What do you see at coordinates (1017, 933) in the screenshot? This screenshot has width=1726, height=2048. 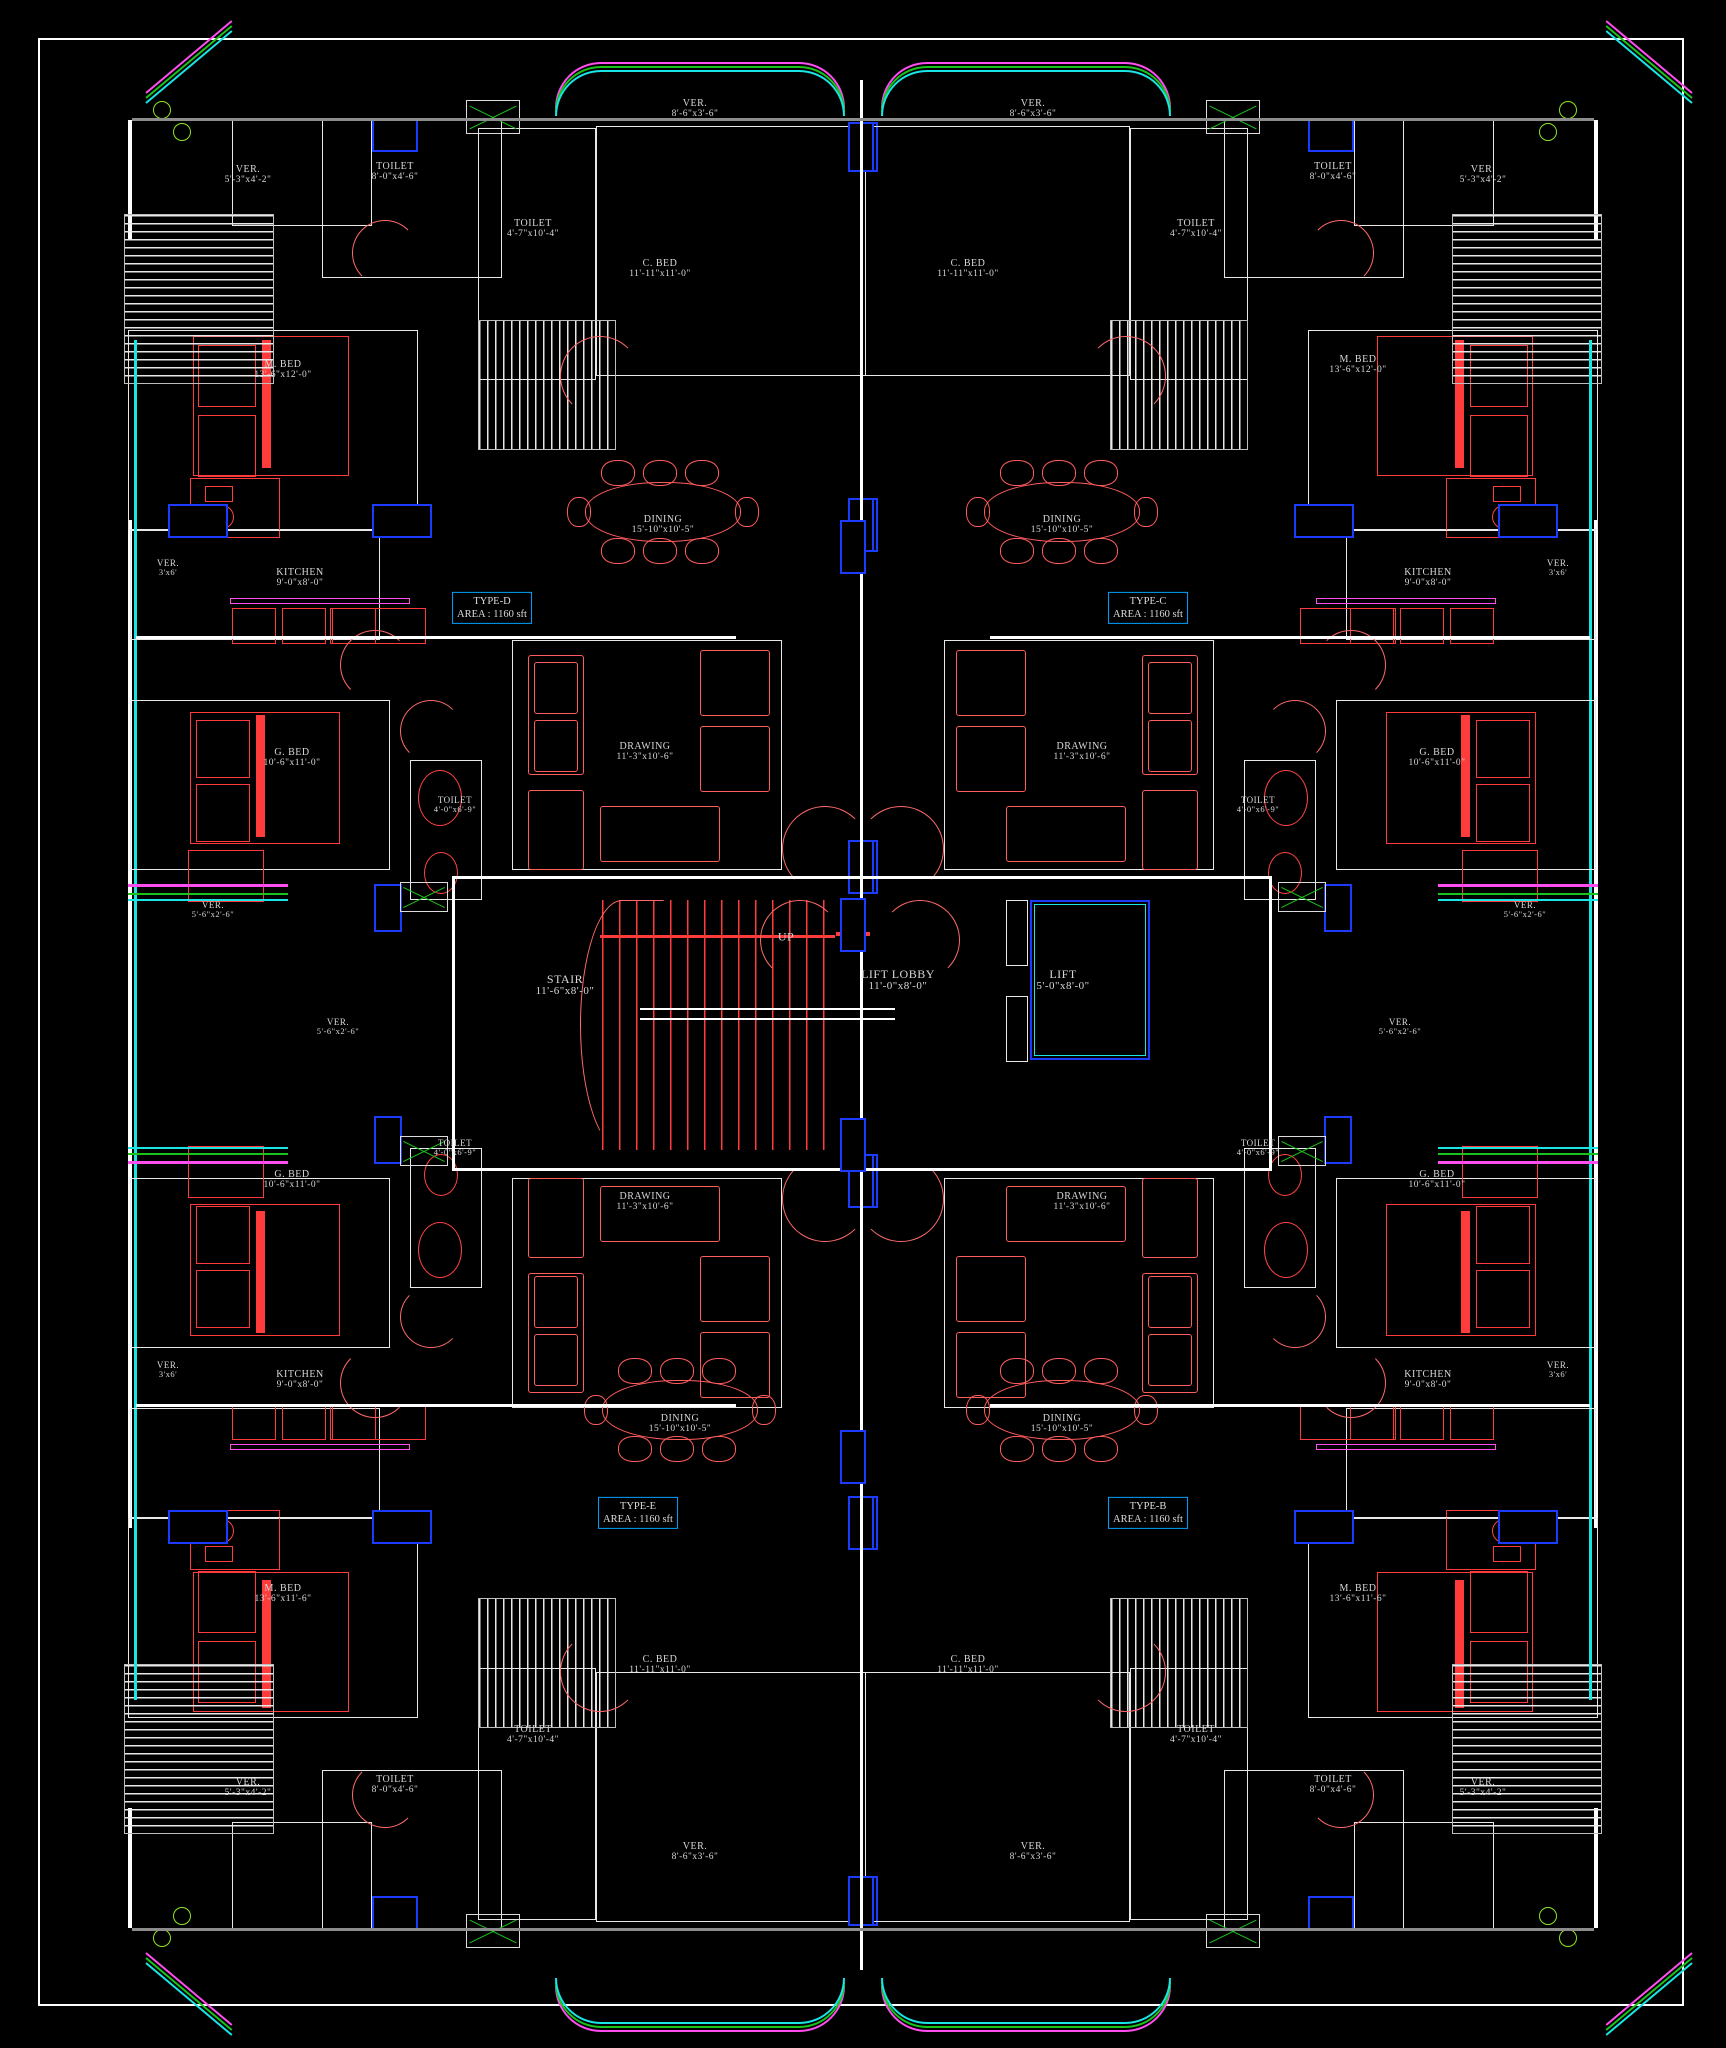 I see `lift-door-frame` at bounding box center [1017, 933].